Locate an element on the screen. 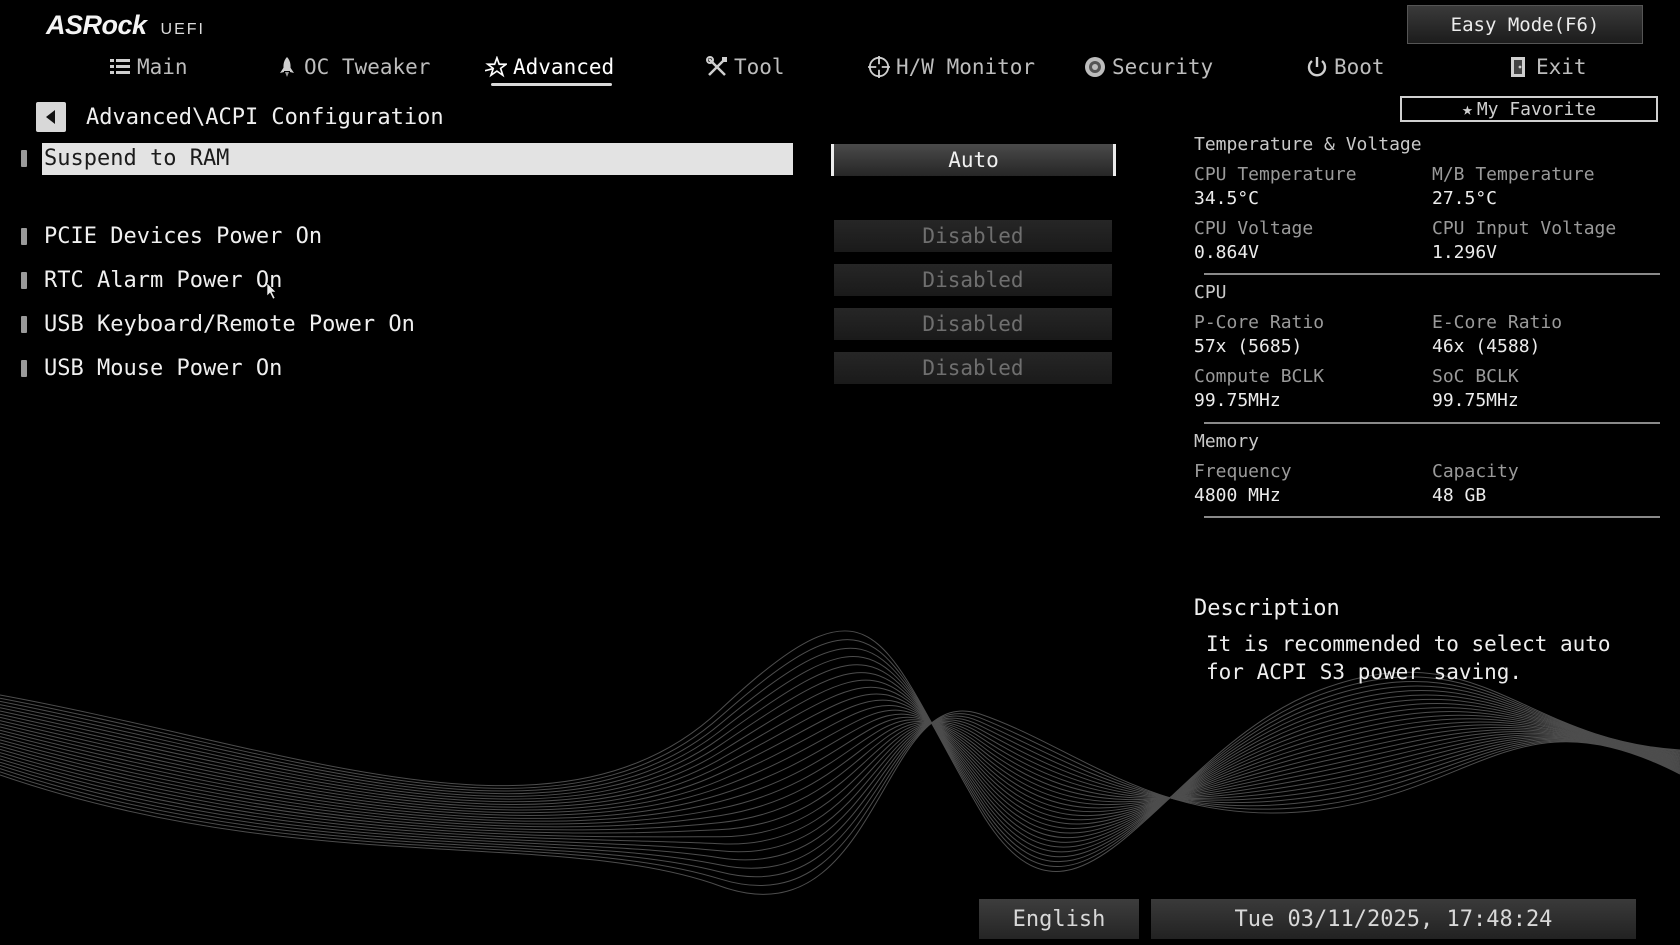 This screenshot has height=945, width=1680. back-button is located at coordinates (51, 117).